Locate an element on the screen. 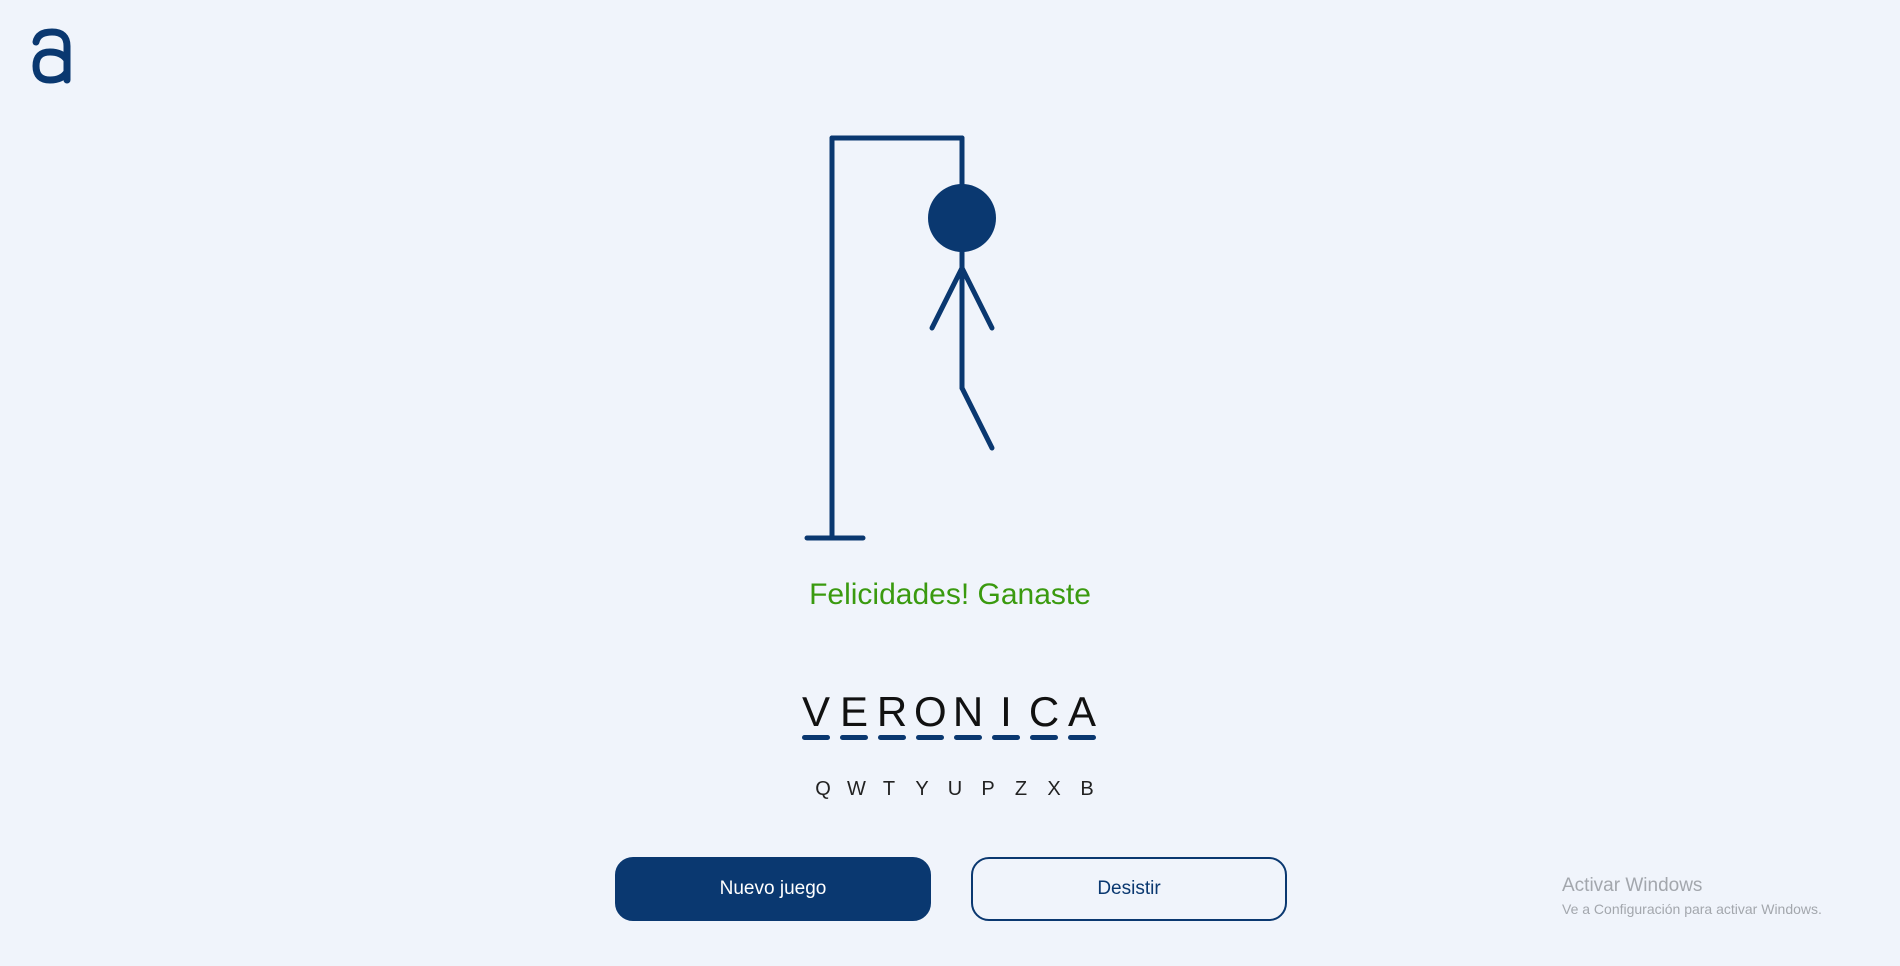 The height and width of the screenshot is (966, 1900). hangman-drawing is located at coordinates (900, 338).